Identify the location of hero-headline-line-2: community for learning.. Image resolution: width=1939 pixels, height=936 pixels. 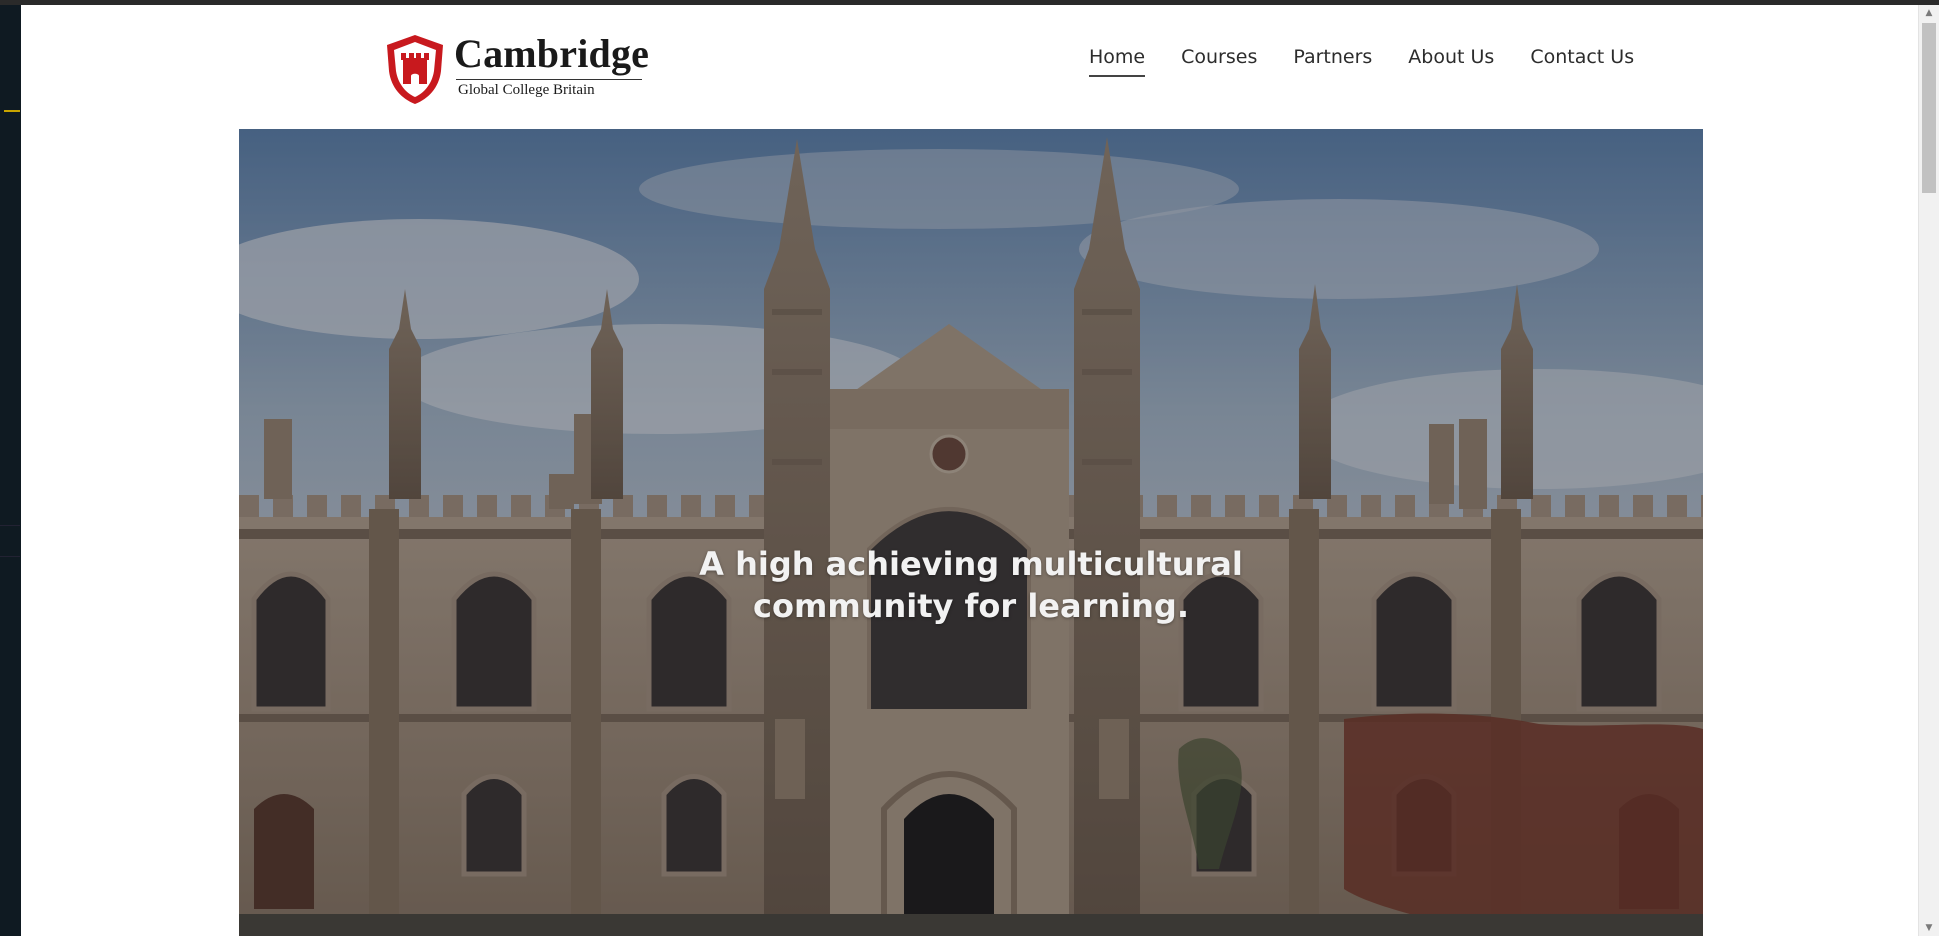
(971, 606).